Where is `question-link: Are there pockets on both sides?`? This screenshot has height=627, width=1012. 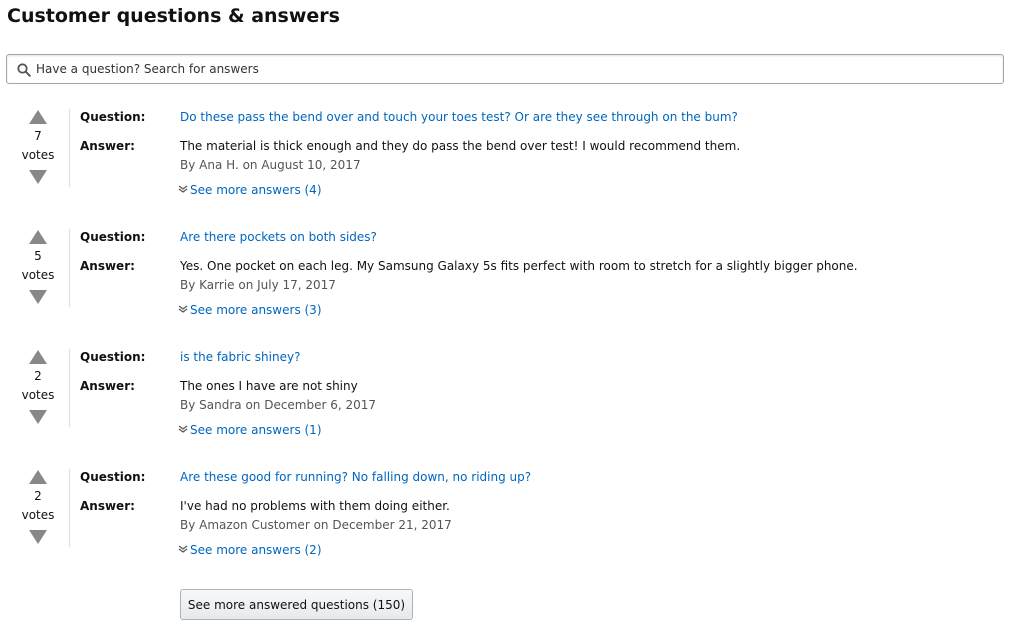 question-link: Are there pockets on both sides? is located at coordinates (278, 237).